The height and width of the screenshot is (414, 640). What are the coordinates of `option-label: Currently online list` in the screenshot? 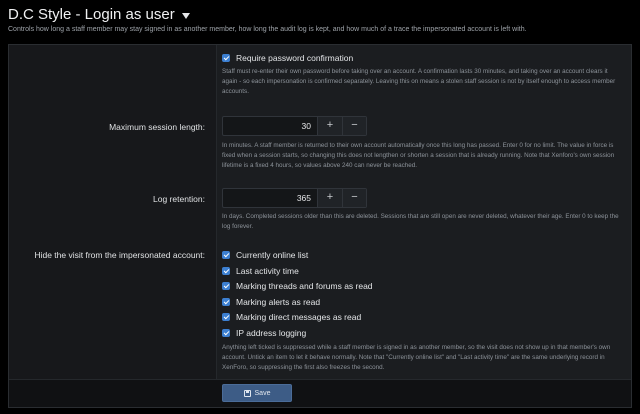 It's located at (272, 255).